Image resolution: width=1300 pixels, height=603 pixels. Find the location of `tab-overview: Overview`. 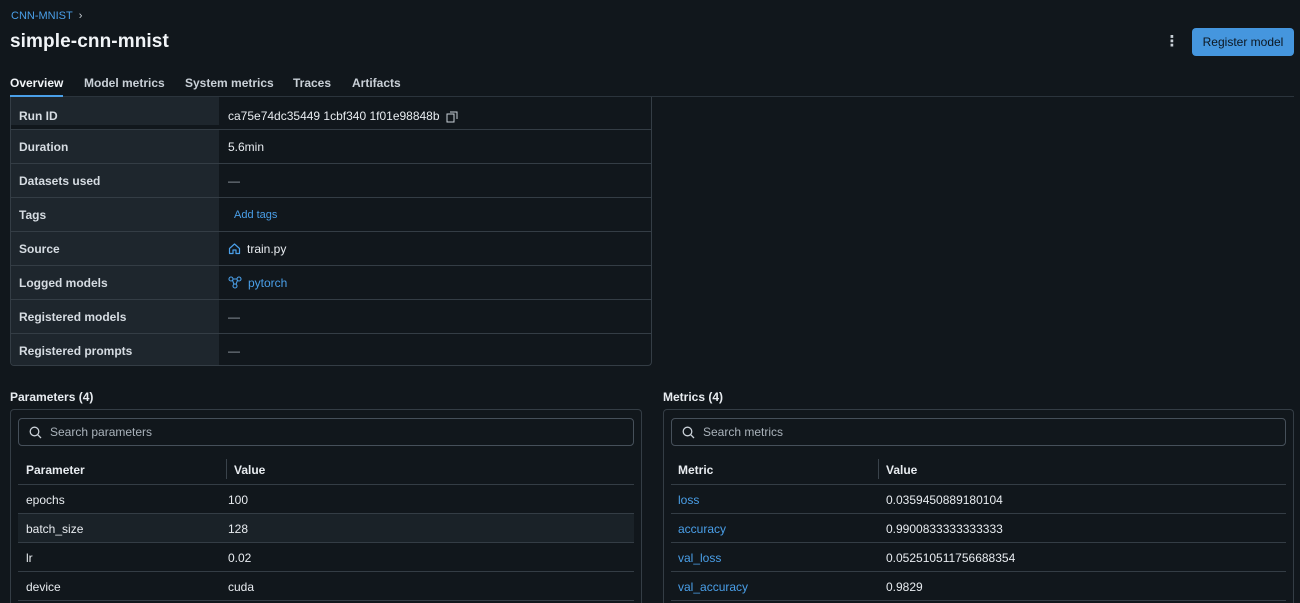

tab-overview: Overview is located at coordinates (37, 86).